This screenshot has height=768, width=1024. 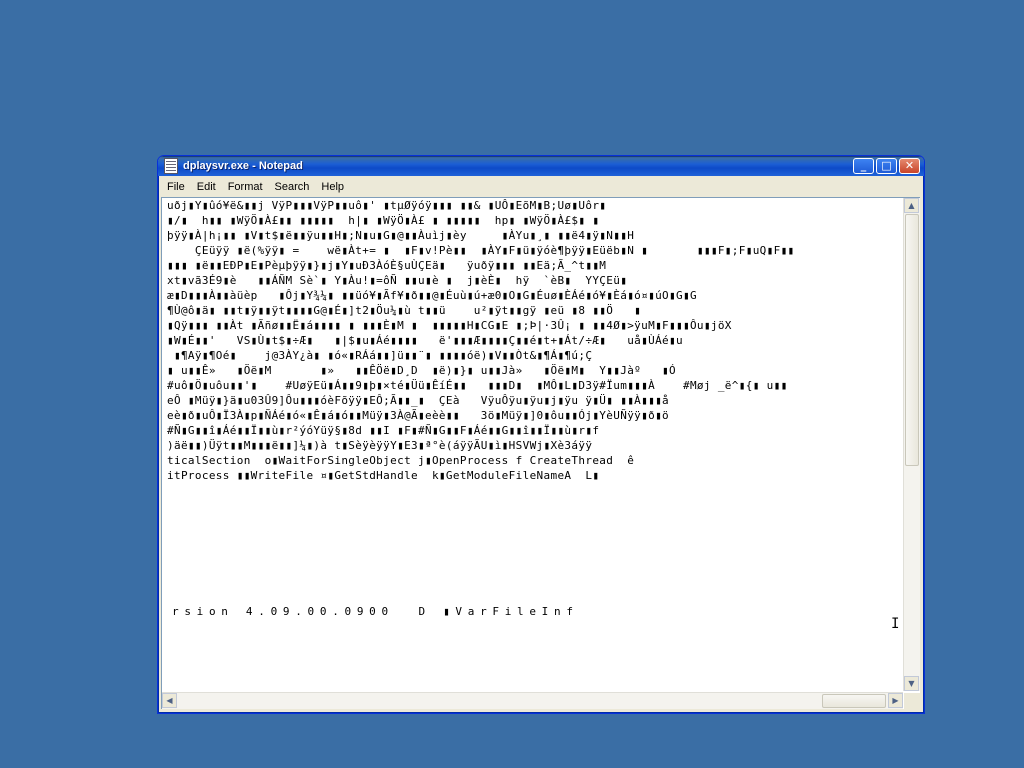 I want to click on scroll-left-button: ◀, so click(x=169, y=700).